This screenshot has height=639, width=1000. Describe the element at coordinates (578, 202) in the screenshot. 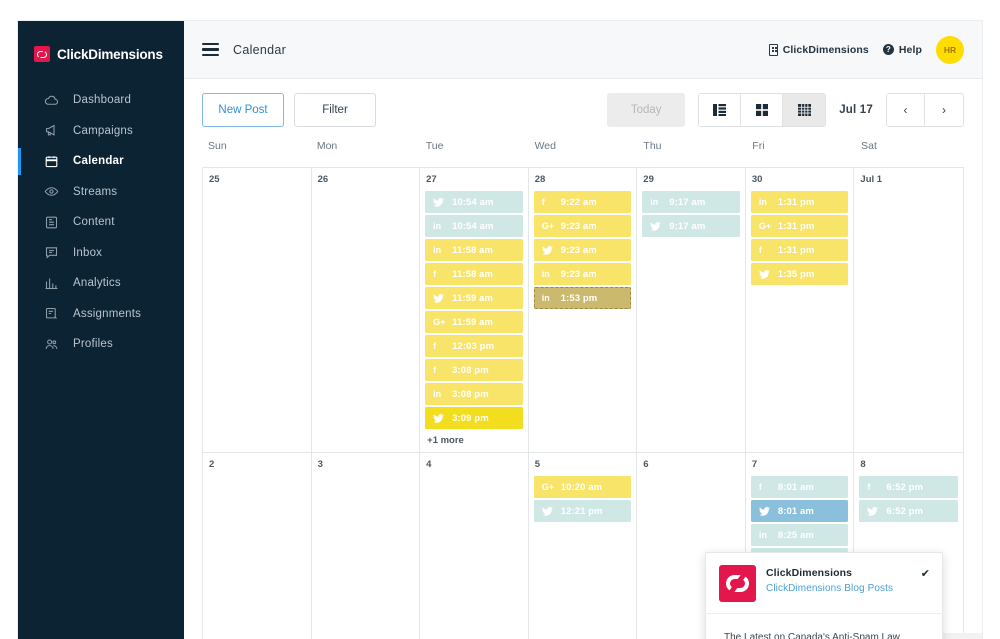

I see `event-time: 9:22 am` at that location.